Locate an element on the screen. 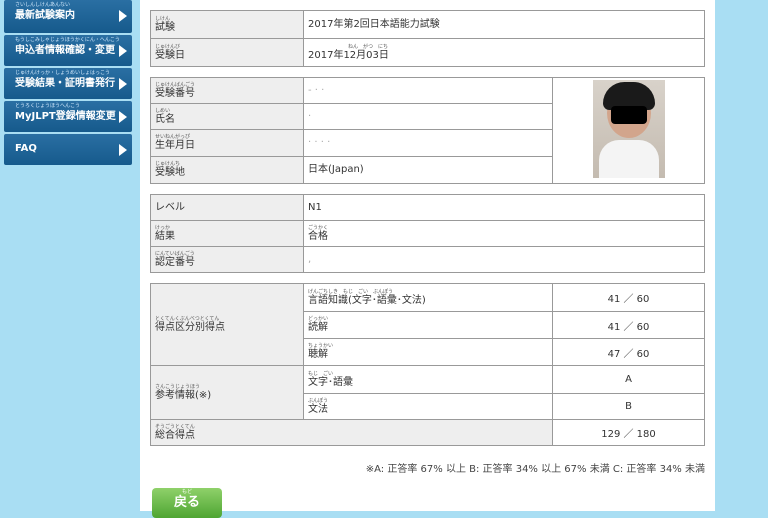 Image resolution: width=768 pixels, height=518 pixels. exam-value: 2017年第2回日本語能力試験 is located at coordinates (374, 24).